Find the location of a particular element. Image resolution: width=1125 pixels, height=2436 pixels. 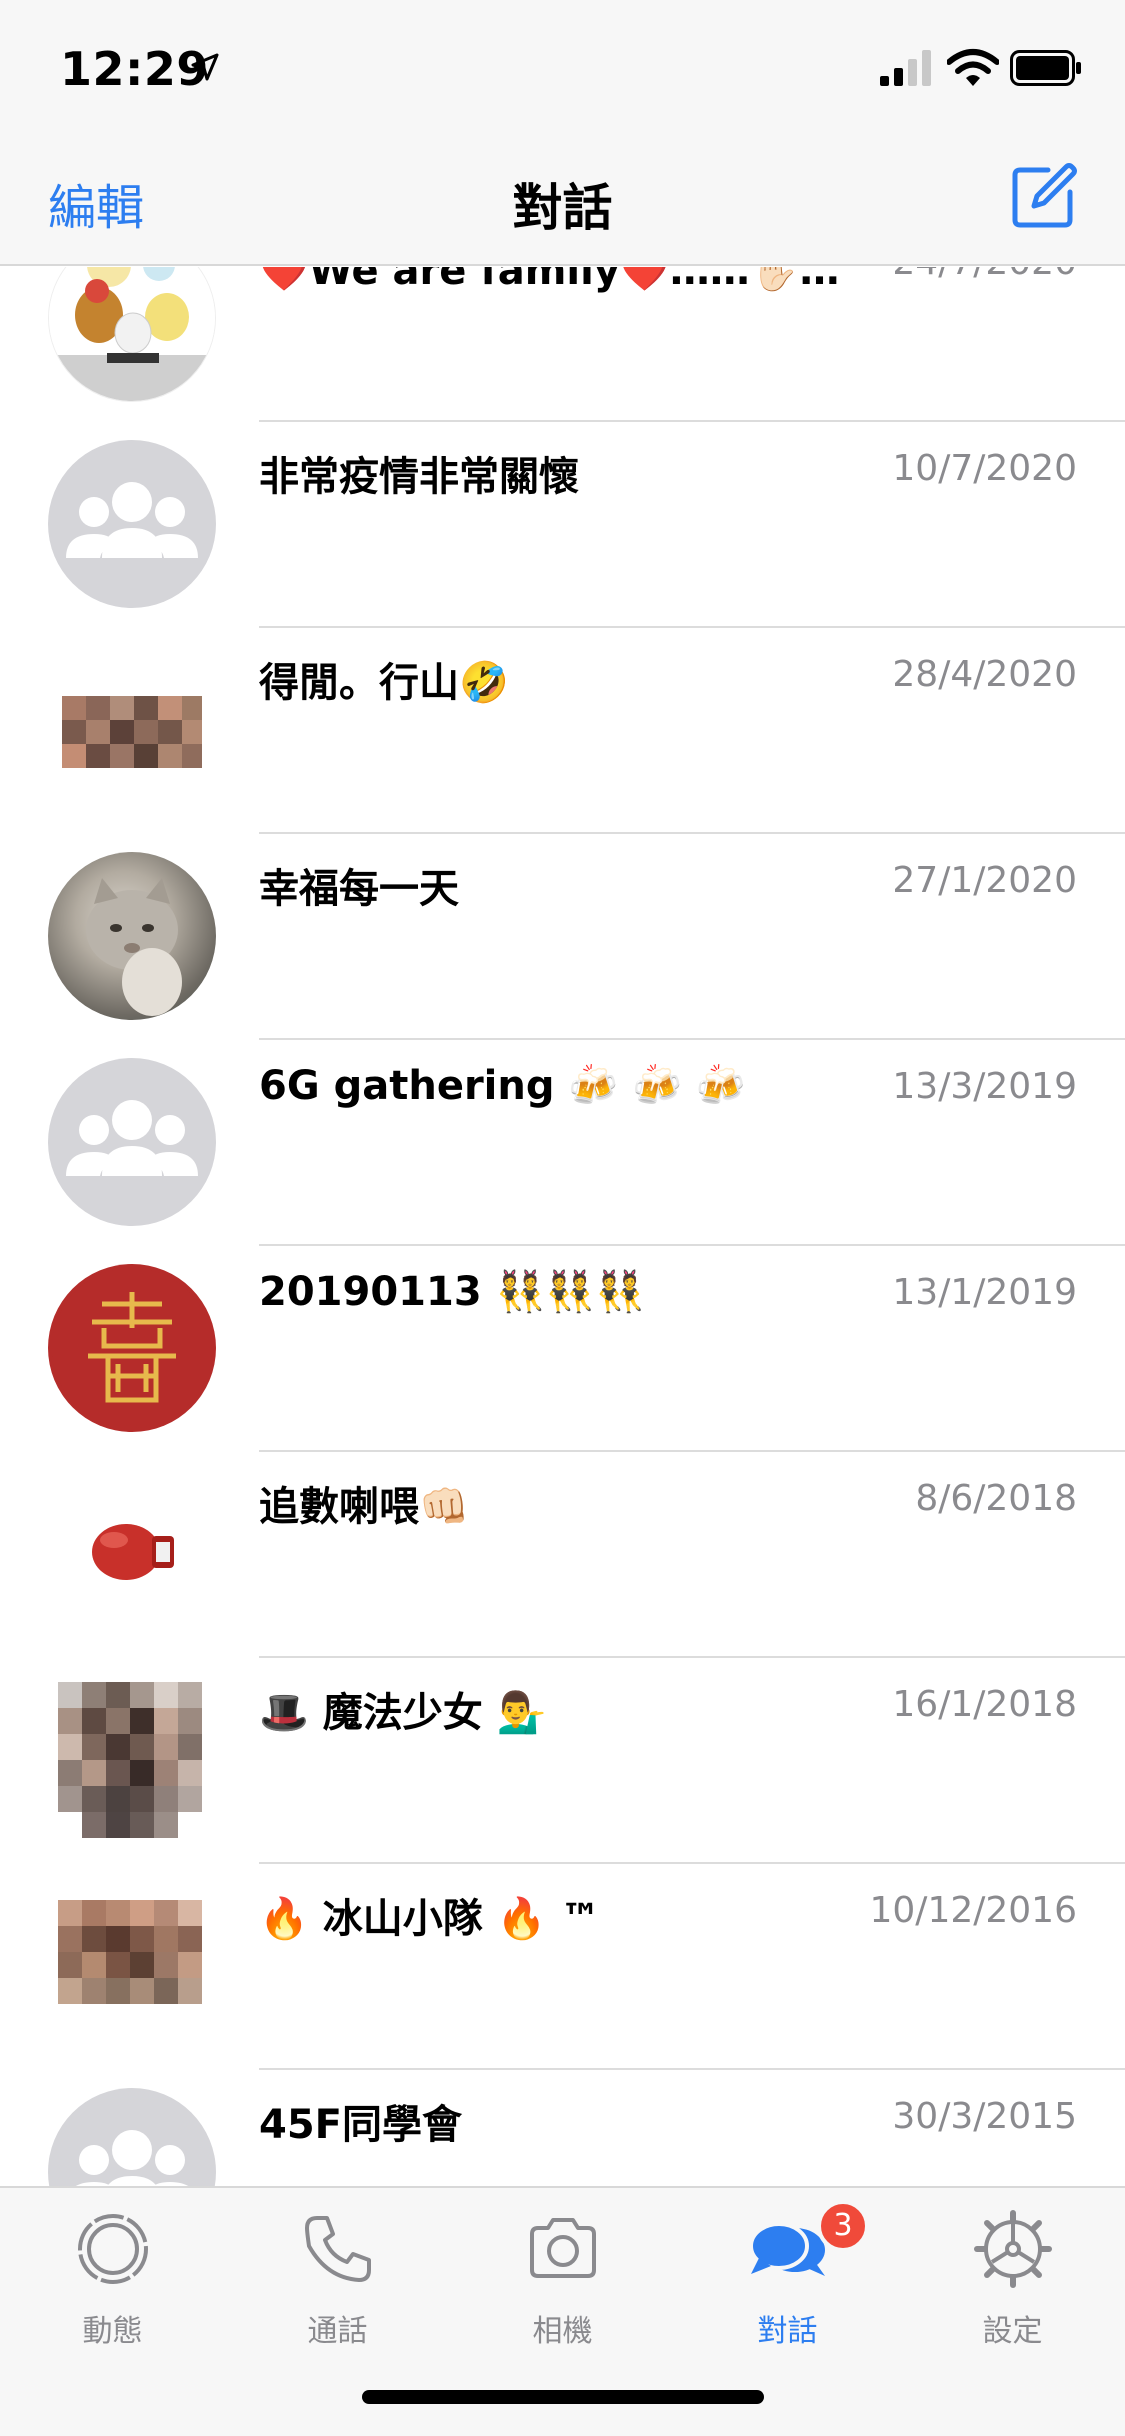

chat-title: 6G gathering 🍻 🍻 🍻 is located at coordinates (502, 1086).